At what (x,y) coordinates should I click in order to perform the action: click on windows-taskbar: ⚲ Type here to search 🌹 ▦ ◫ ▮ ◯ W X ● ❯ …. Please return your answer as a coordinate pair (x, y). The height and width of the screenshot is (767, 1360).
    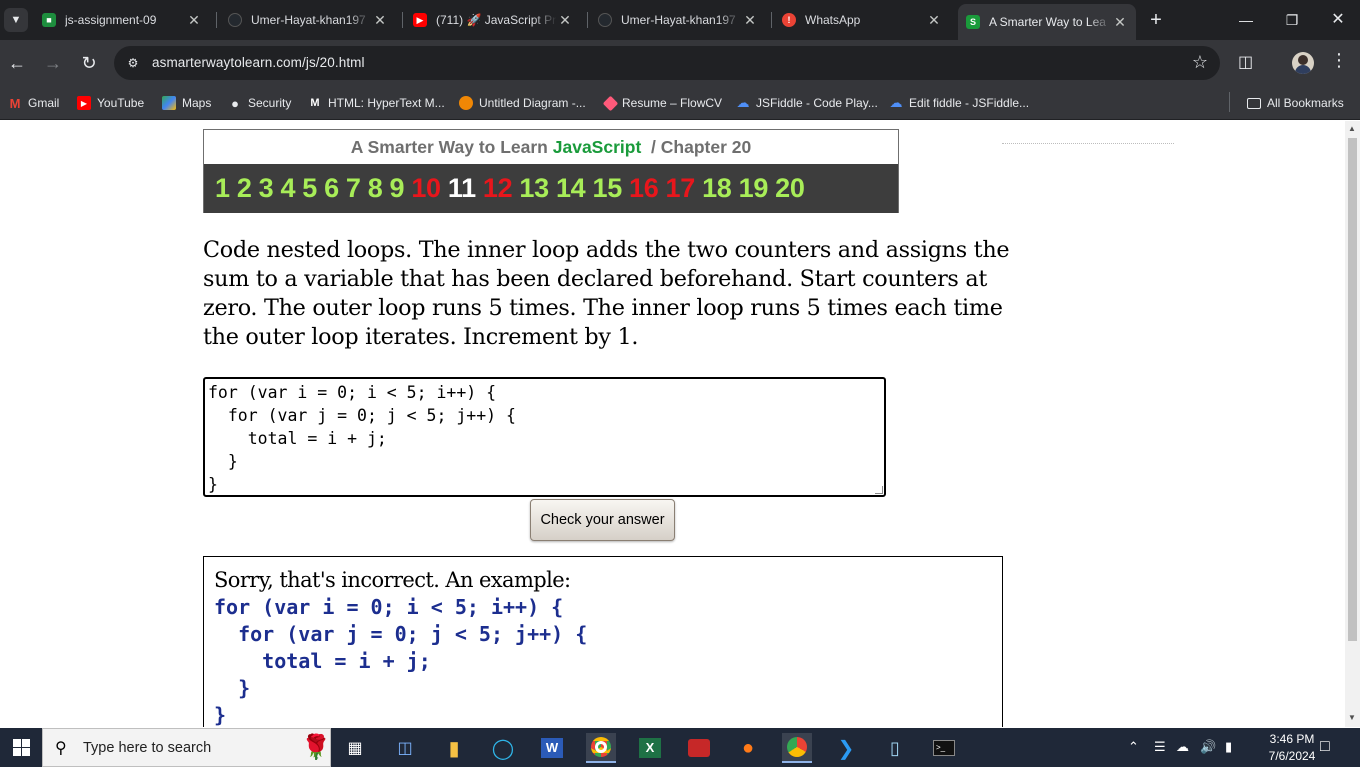
    Looking at the image, I should click on (680, 747).